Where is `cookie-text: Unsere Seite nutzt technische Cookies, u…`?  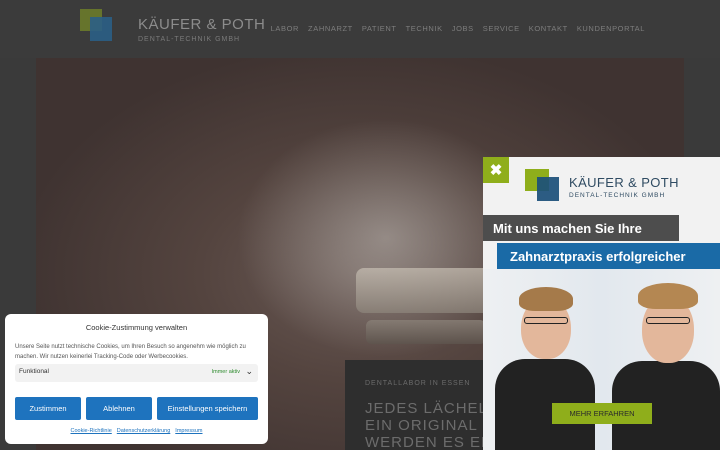
cookie-text: Unsere Seite nutzt technische Cookies, u… is located at coordinates (130, 352).